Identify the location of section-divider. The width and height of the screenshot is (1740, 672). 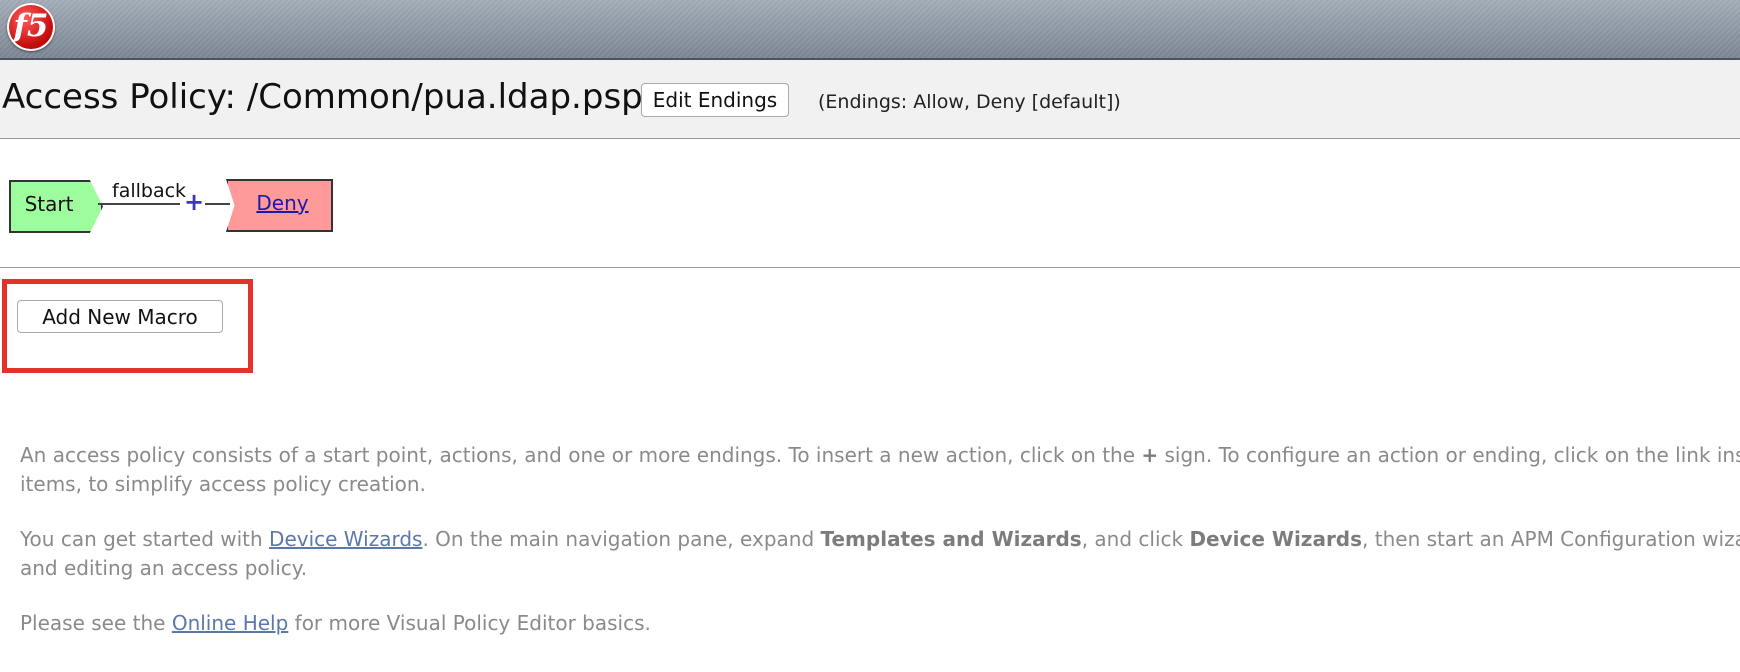
(870, 267).